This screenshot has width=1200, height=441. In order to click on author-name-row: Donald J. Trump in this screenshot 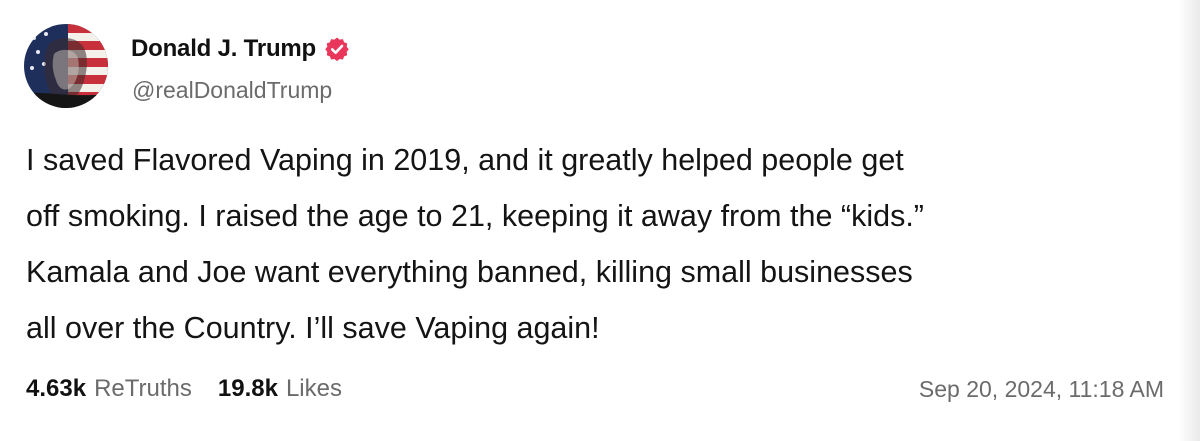, I will do `click(240, 49)`.